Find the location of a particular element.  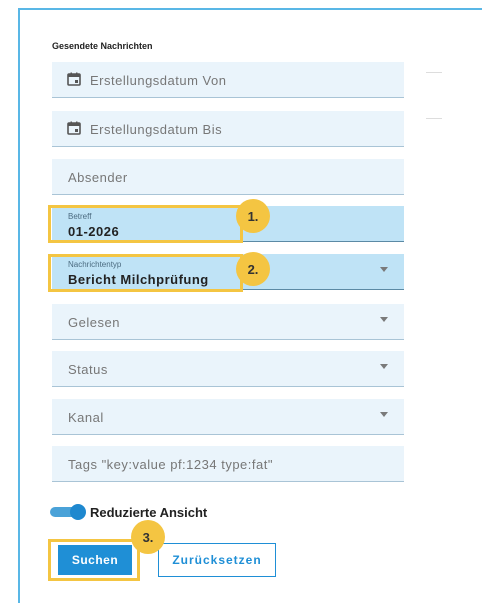

channel-select: Kanal is located at coordinates (228, 417).